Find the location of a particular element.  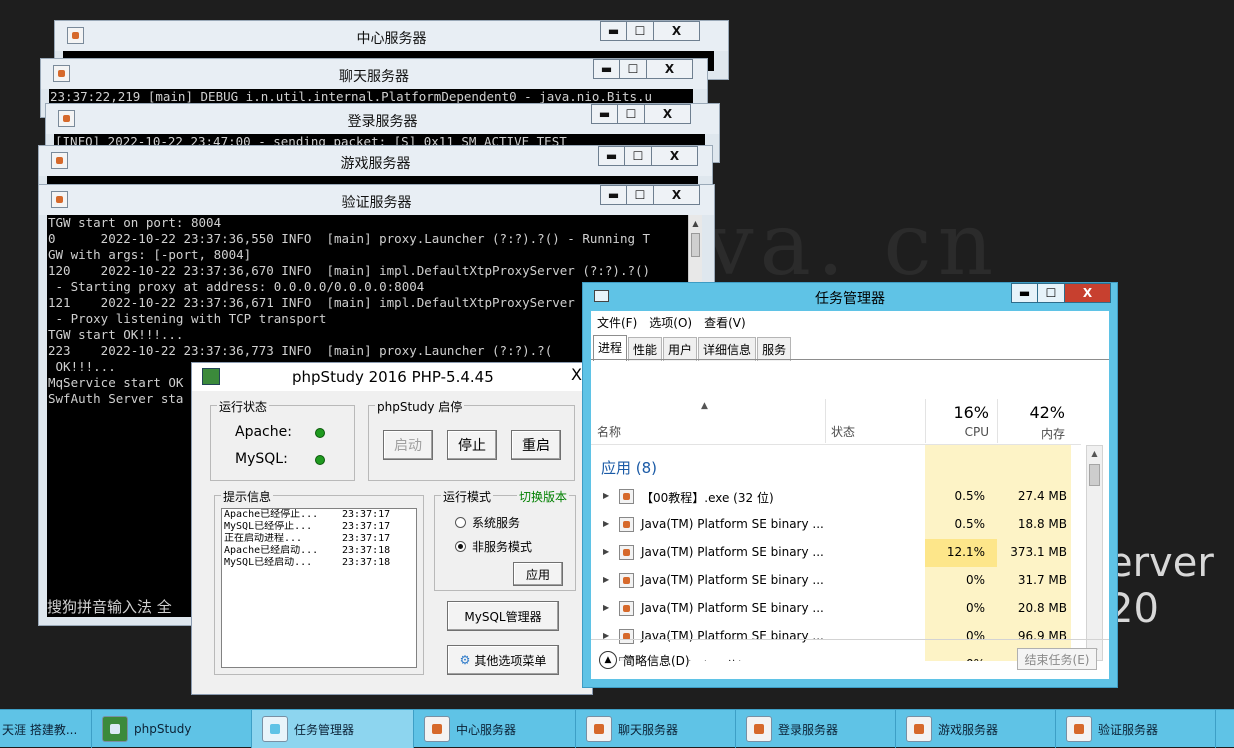

gear-icon: ⚙ is located at coordinates (465, 660).